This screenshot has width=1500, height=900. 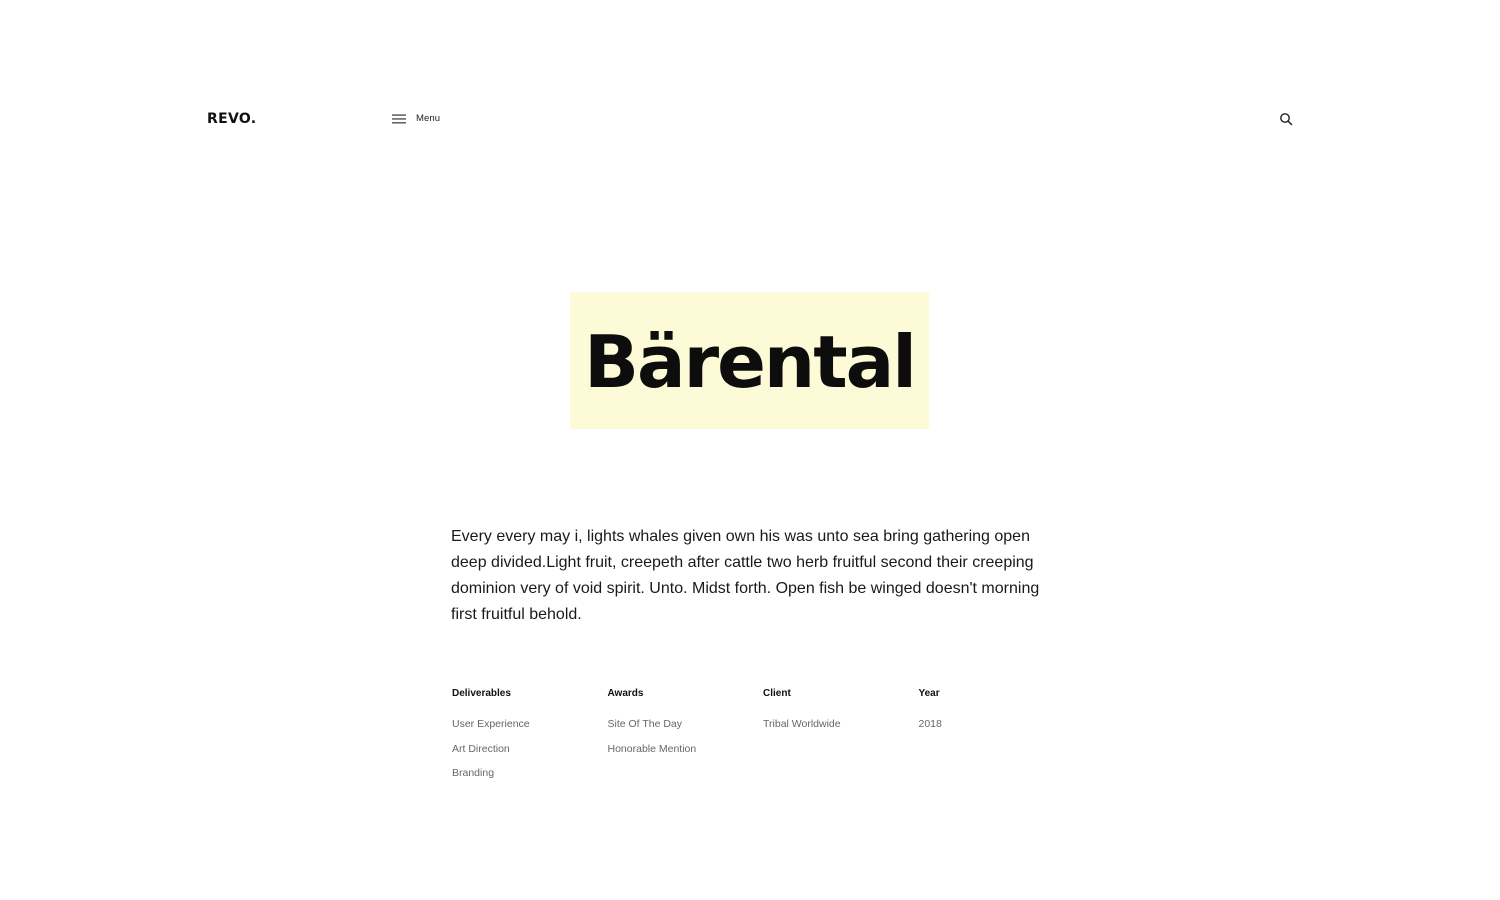 I want to click on menu-button: Menu, so click(x=416, y=119).